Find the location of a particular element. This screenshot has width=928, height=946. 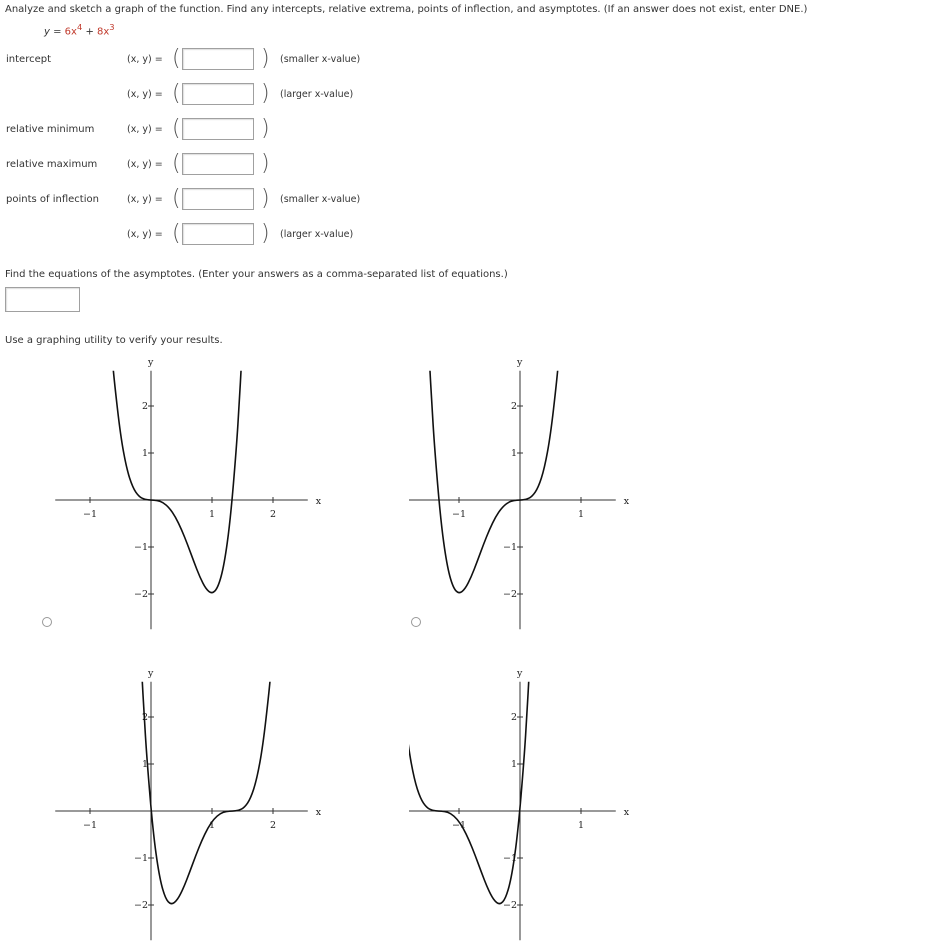

graph-1-radio is located at coordinates (47, 622).